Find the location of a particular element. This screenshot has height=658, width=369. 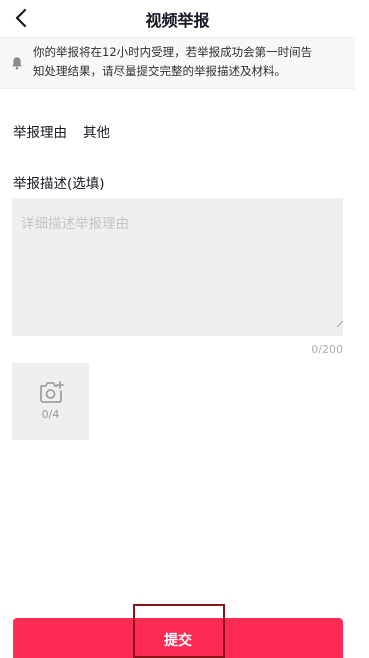

reason-value: 其他 is located at coordinates (96, 133).